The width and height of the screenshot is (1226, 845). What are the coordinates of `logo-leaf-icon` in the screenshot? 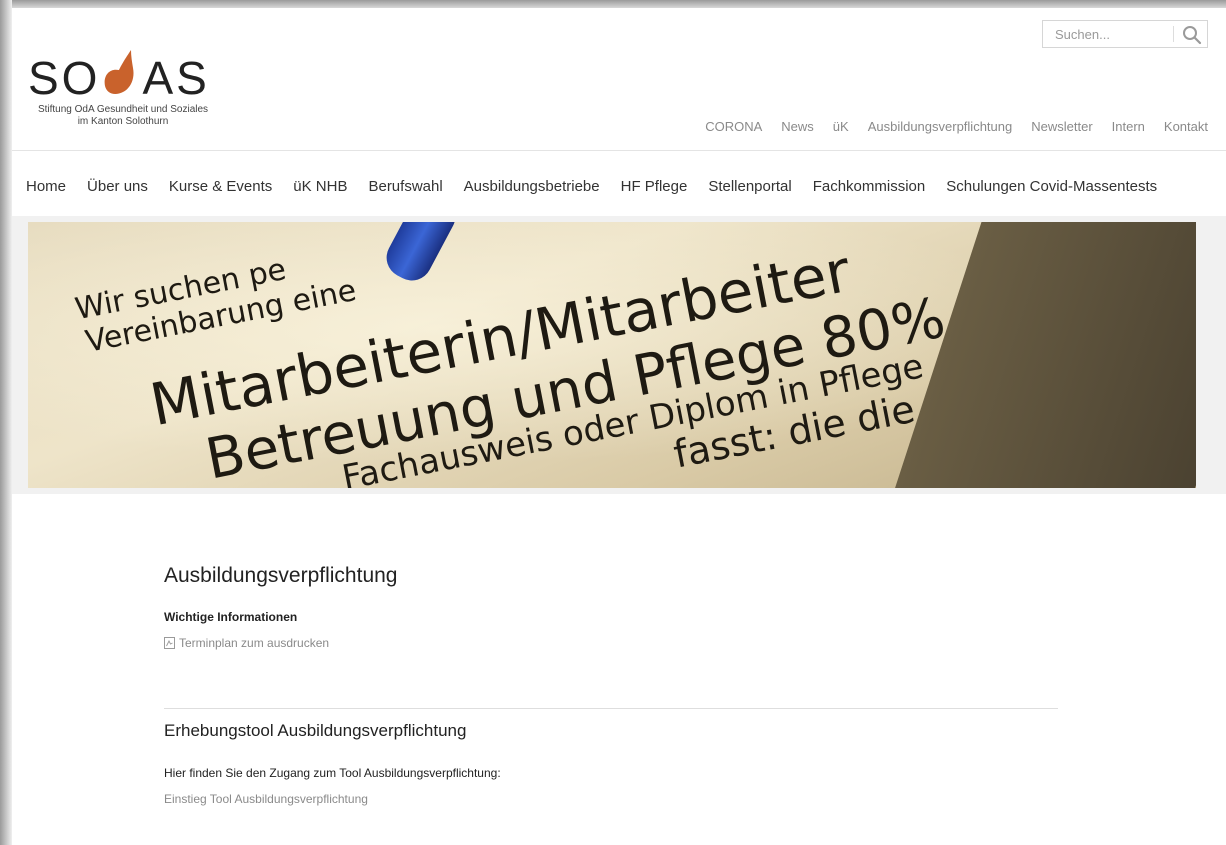 It's located at (119, 72).